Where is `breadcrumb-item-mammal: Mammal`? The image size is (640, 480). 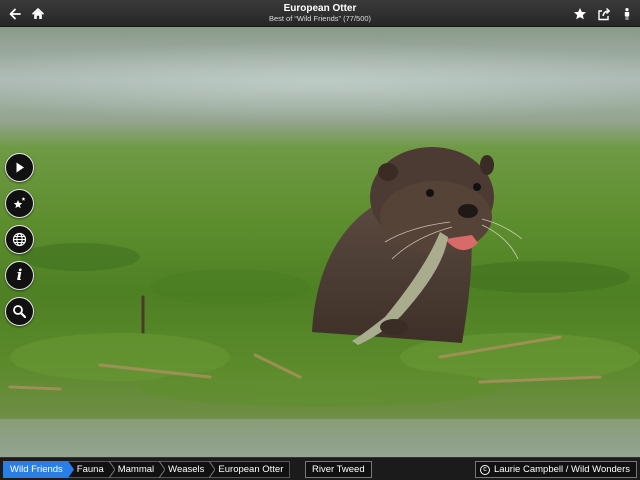
breadcrumb-item-mammal: Mammal is located at coordinates (137, 469).